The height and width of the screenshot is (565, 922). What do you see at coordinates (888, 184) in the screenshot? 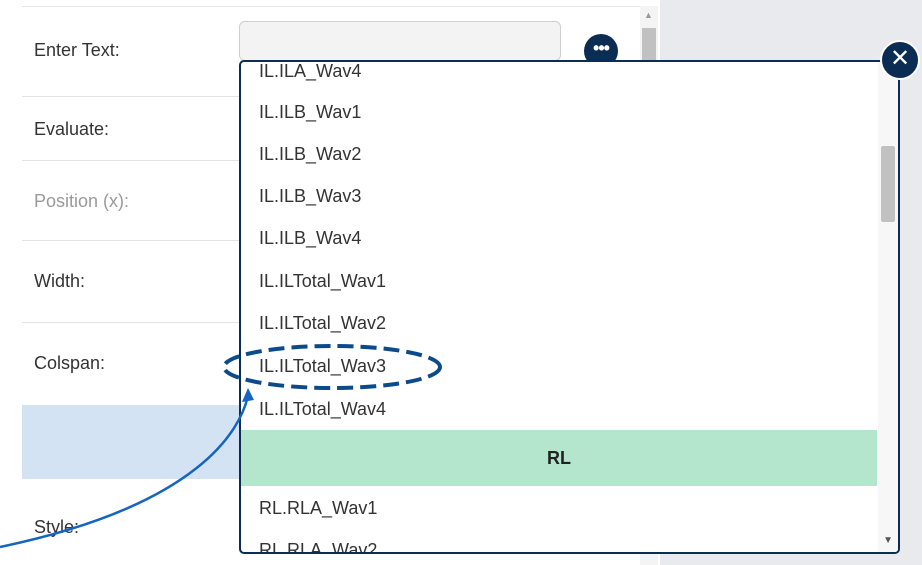
I see `dropdown-scrollbar-thumb` at bounding box center [888, 184].